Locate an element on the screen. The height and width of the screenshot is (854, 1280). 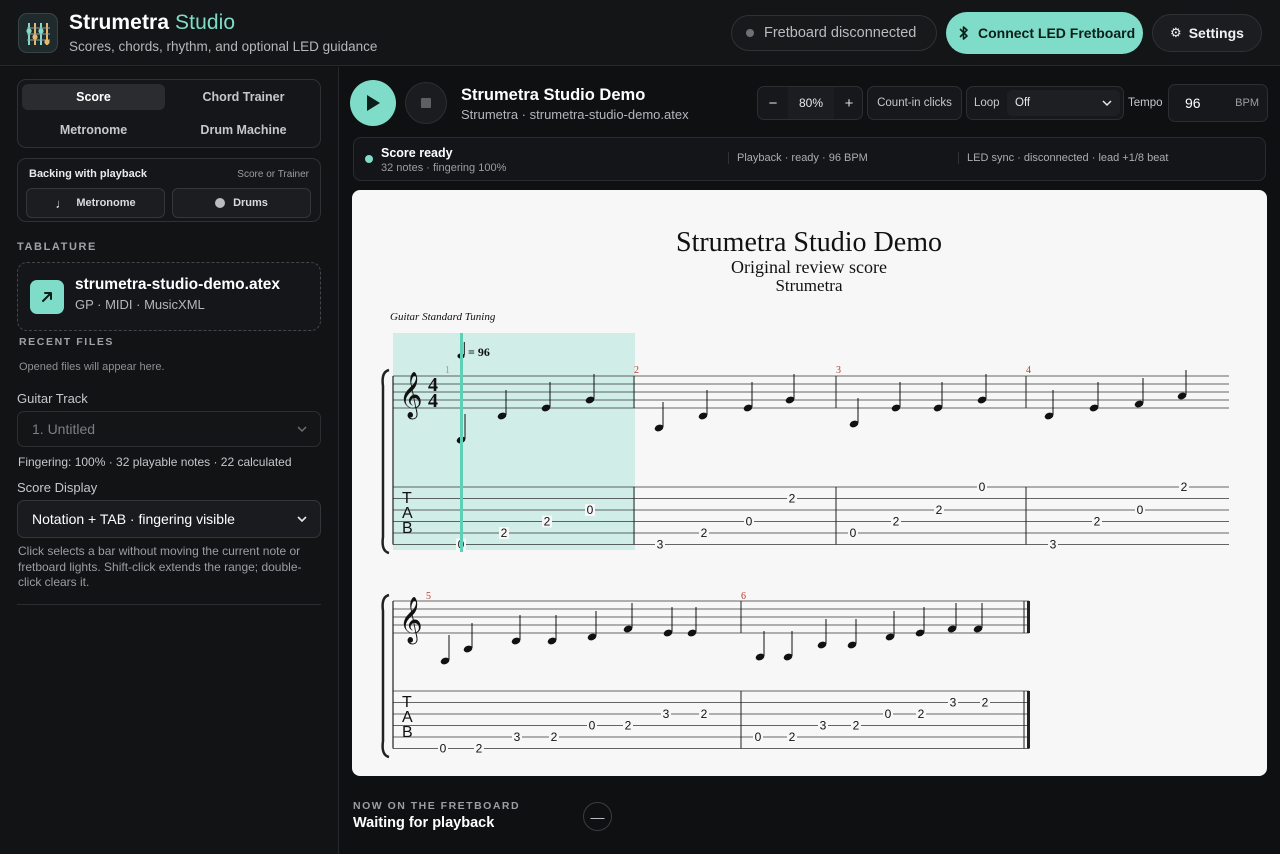
staff-system-2: 𝄞TAB0 23 20 23 20 23 20 23 2 is located at coordinates (705, 676).